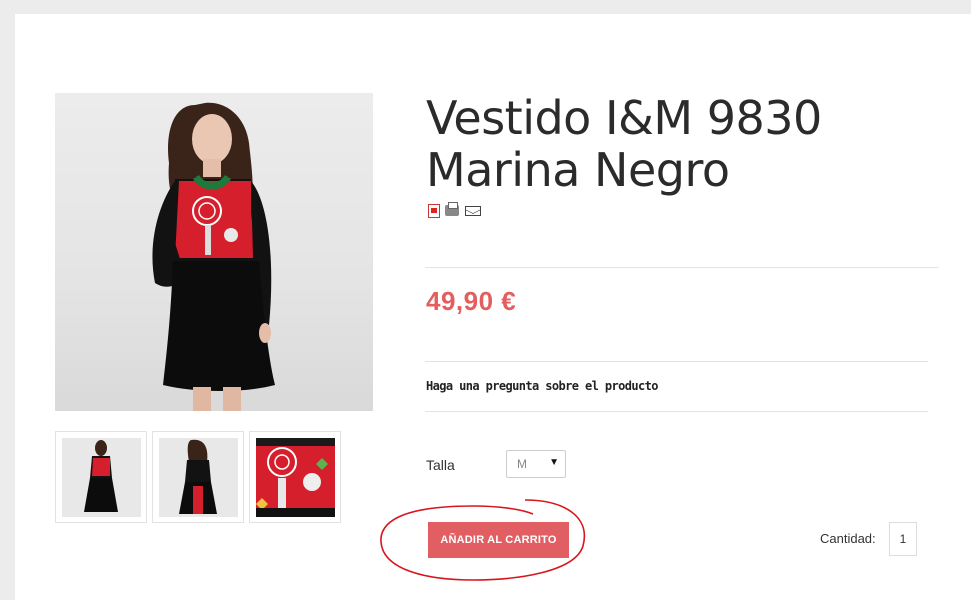 This screenshot has height=600, width=971. Describe the element at coordinates (498, 540) in the screenshot. I see `add-to-cart-button: AÑADIR AL CARRITO` at that location.